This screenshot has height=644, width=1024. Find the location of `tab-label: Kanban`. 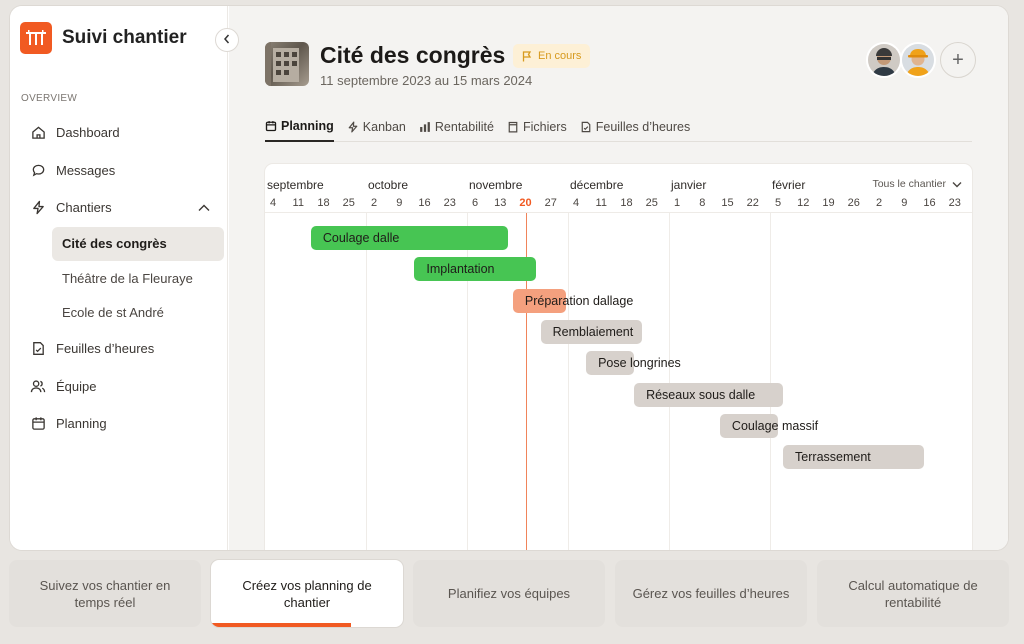

tab-label: Kanban is located at coordinates (384, 127).